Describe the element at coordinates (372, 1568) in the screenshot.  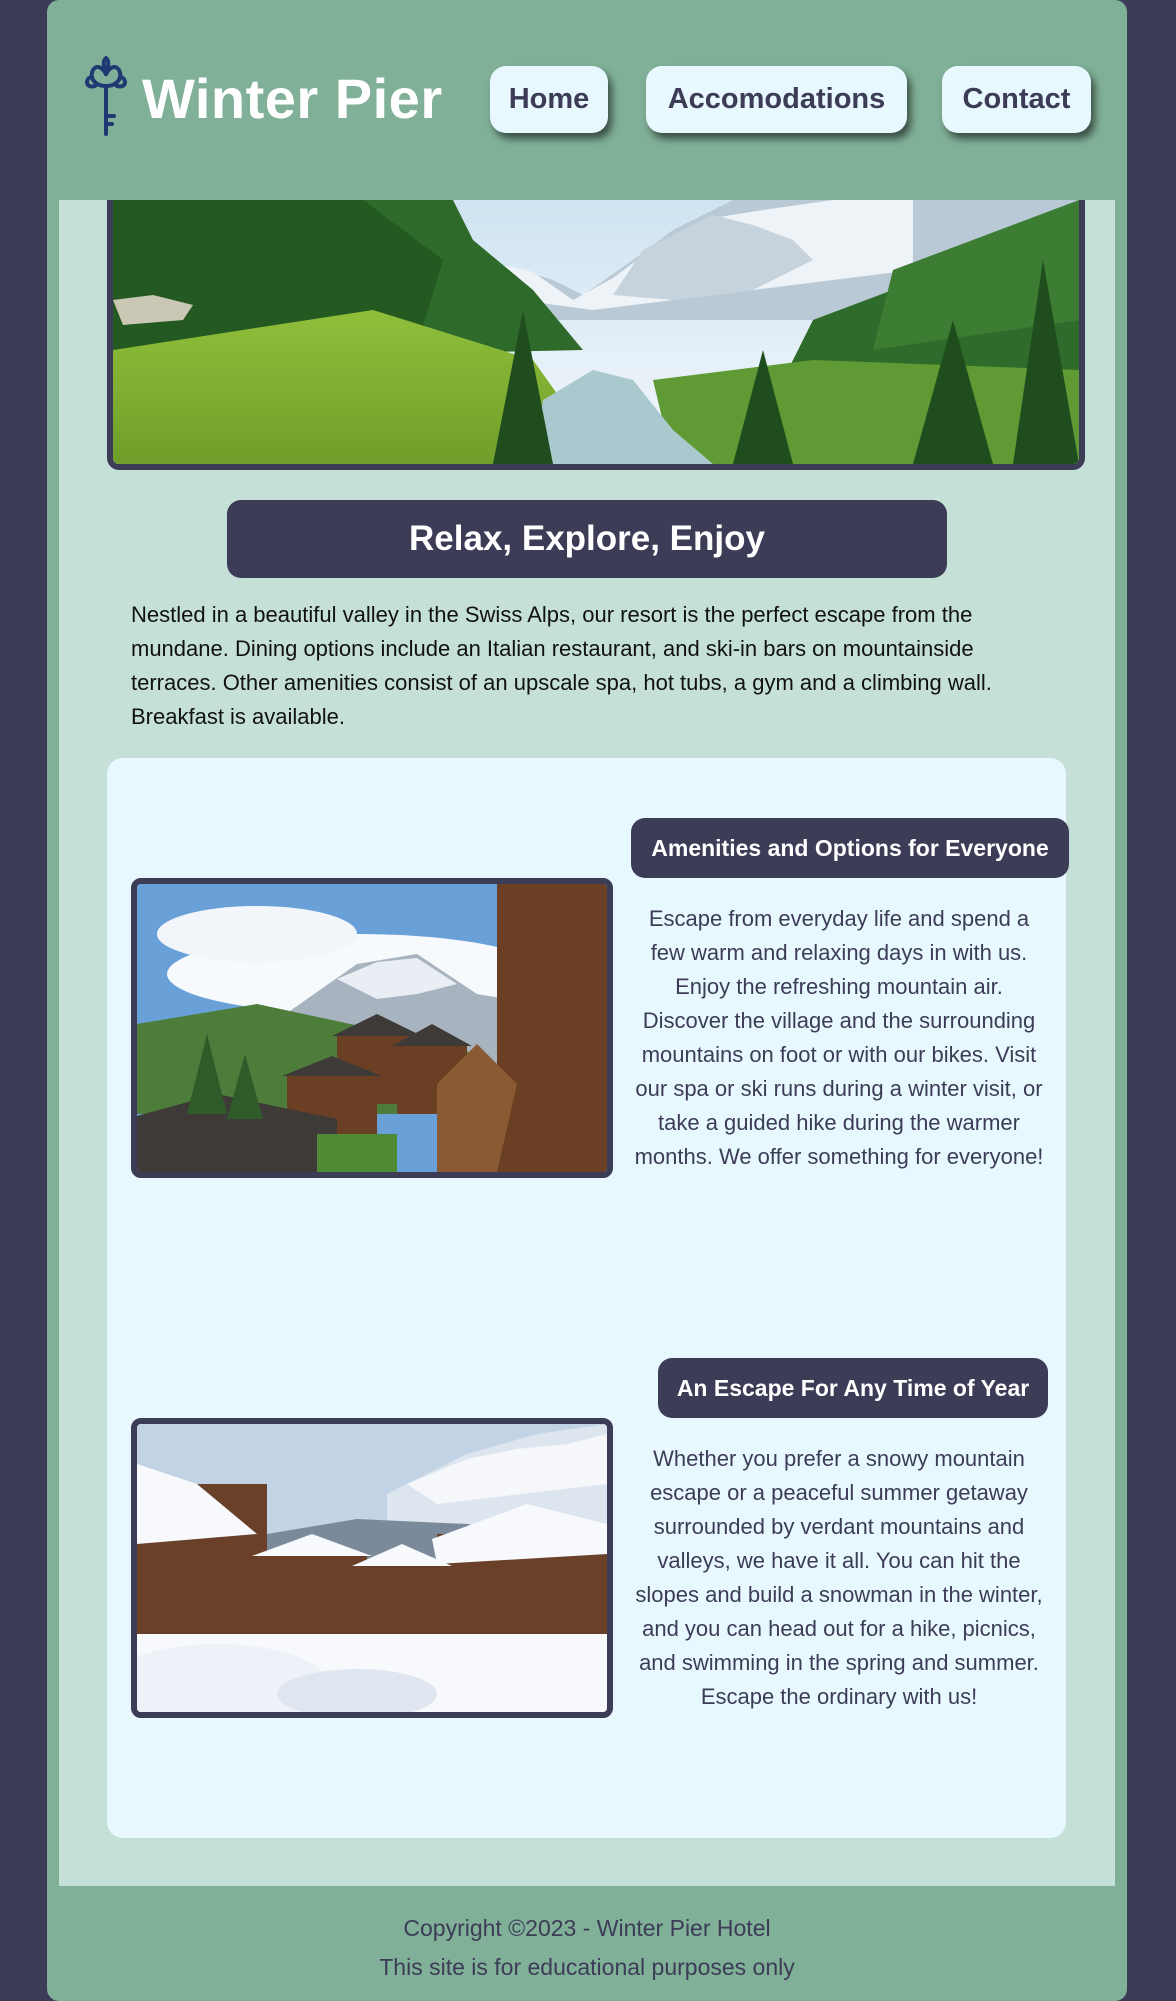
I see `winter-village-photo` at that location.